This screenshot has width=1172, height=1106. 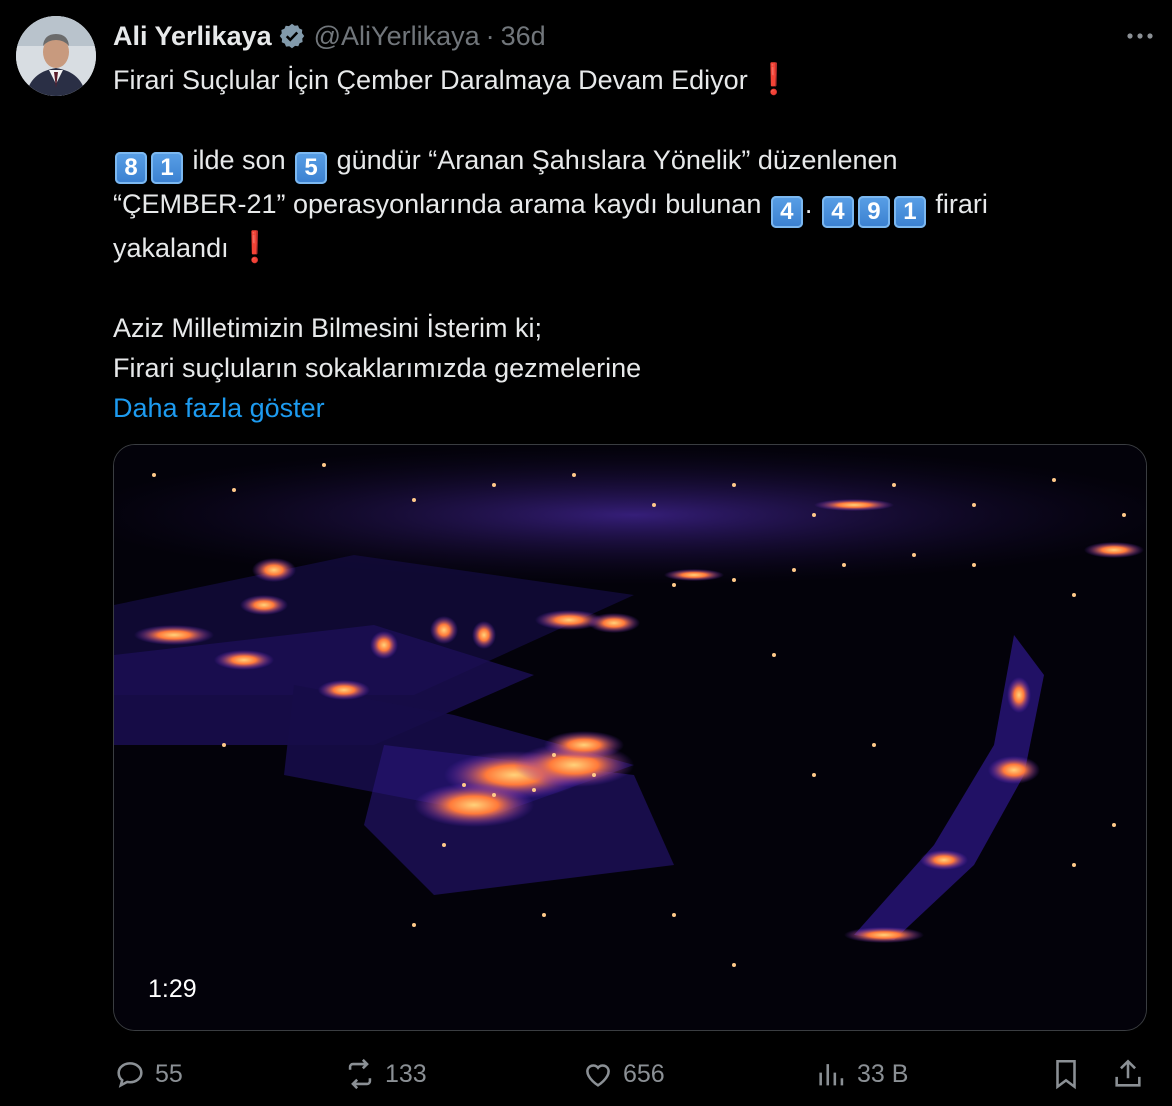 What do you see at coordinates (1140, 36) in the screenshot?
I see `more-icon` at bounding box center [1140, 36].